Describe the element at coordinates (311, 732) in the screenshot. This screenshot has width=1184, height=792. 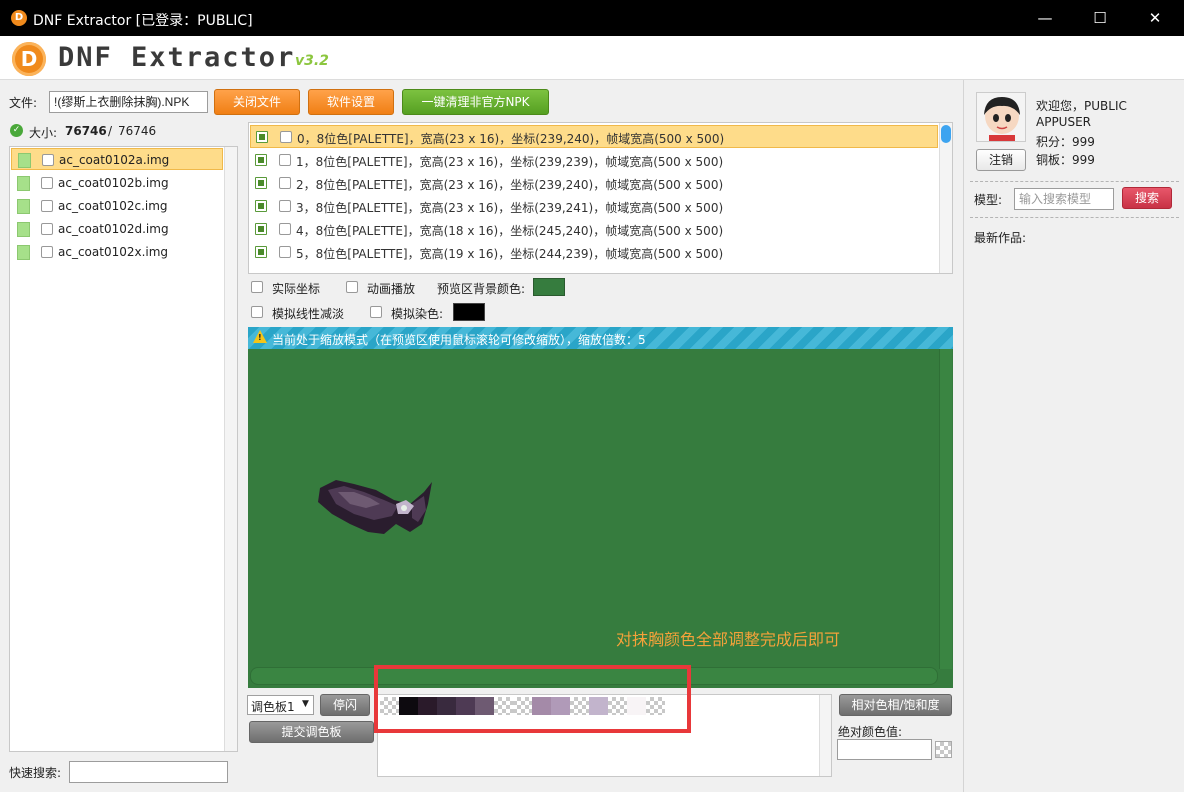
I see `submit-palette-button: 提交调色板` at that location.